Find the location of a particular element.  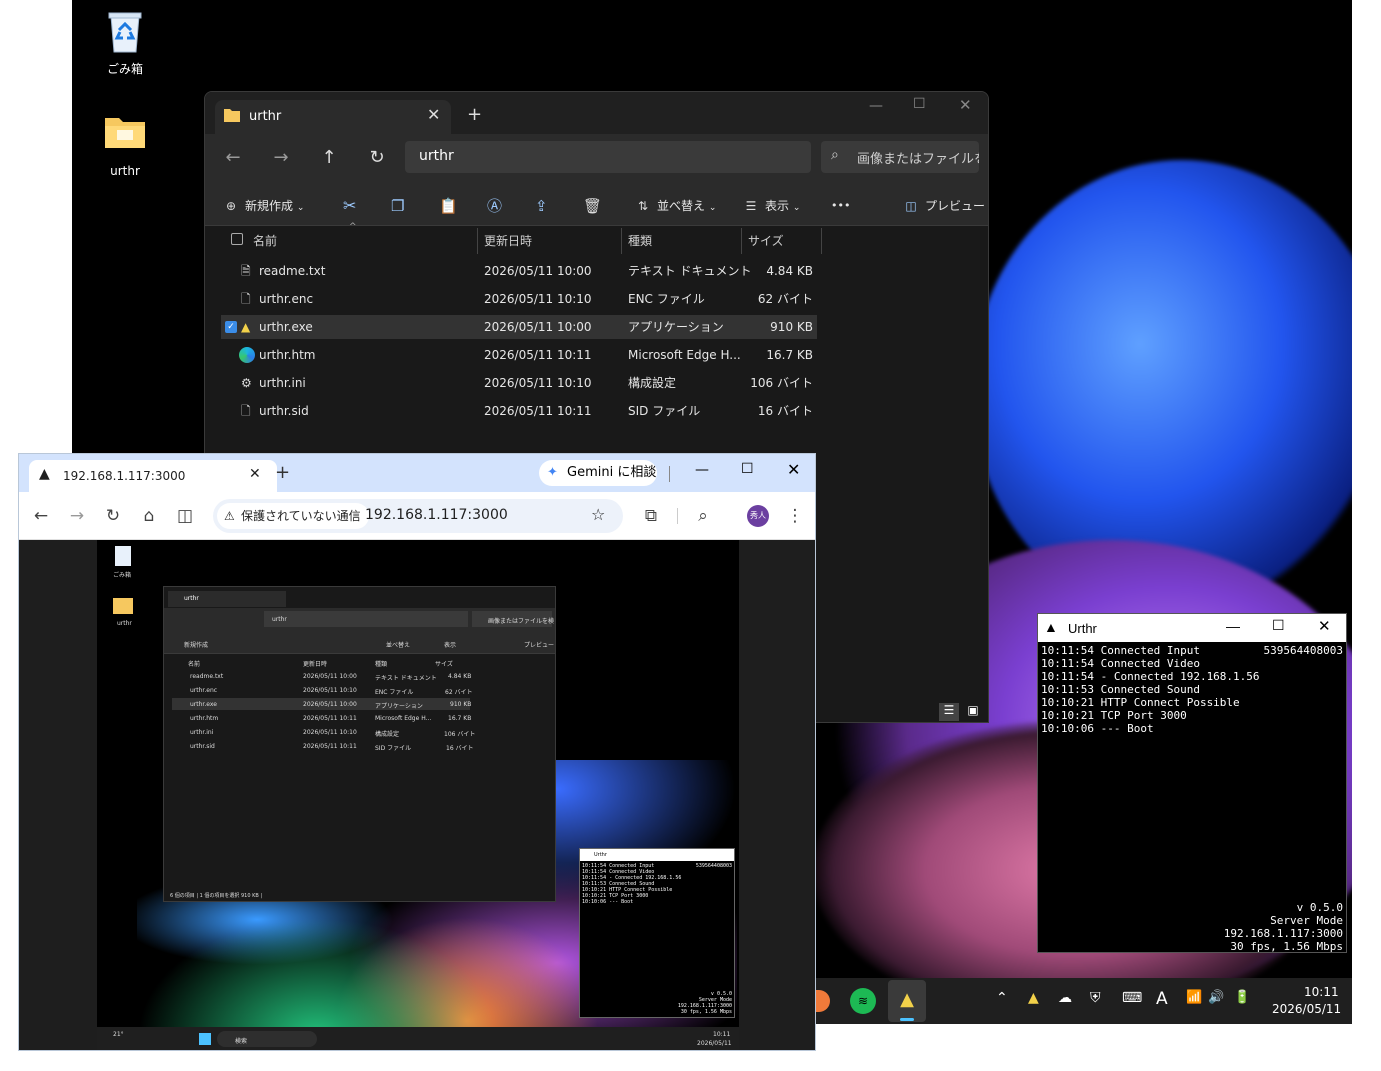

taskbar-urthr-icon: ▲ is located at coordinates (907, 1001).